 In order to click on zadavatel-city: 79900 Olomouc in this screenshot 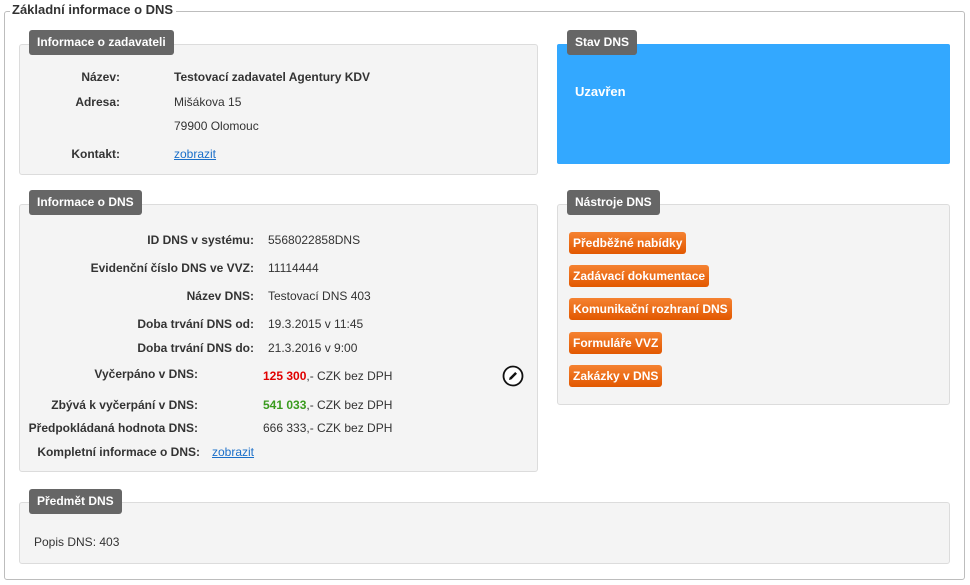, I will do `click(216, 126)`.